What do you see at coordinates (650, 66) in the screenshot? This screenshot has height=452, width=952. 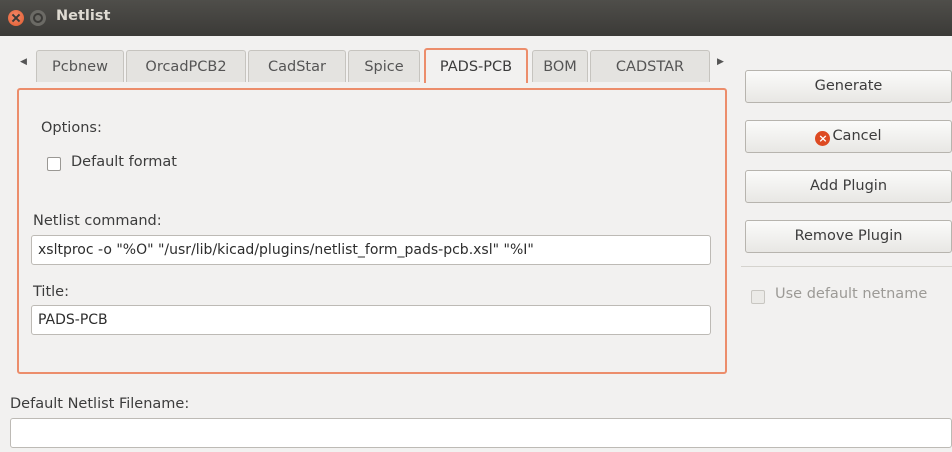 I see `tab-cadstar-upper: CADSTAR` at bounding box center [650, 66].